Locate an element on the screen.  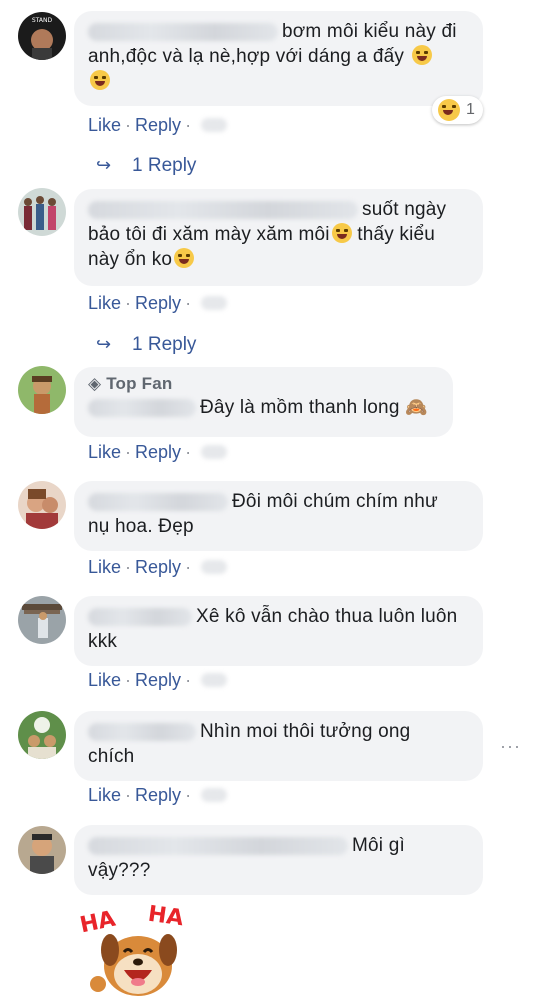
comment-bubble: ◈ Top Fan Đây là mồm thanh long 🙈 is located at coordinates (263, 402).